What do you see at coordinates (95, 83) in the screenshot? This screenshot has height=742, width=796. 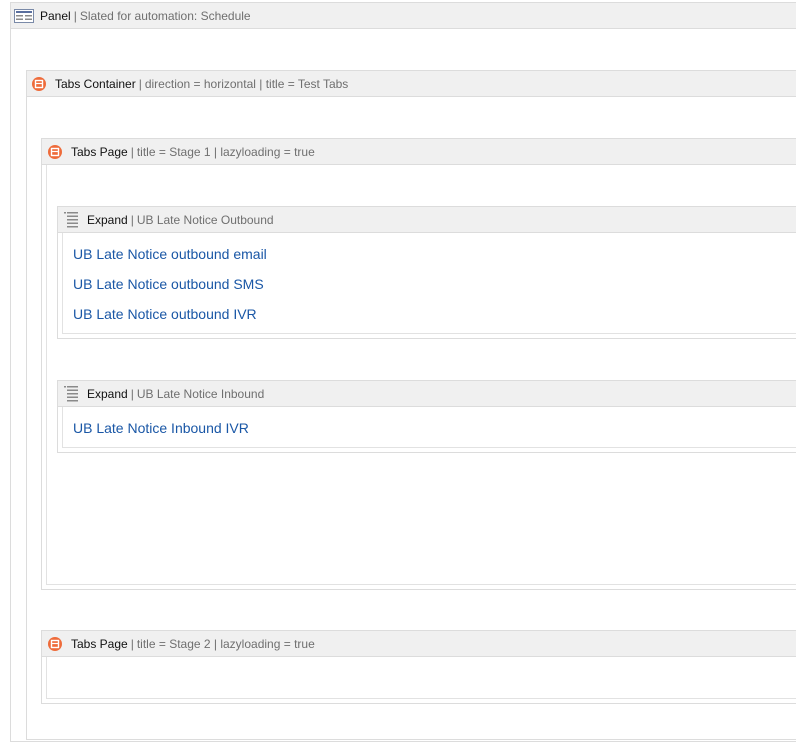 I see `tabs-container-title: Tabs Container` at bounding box center [95, 83].